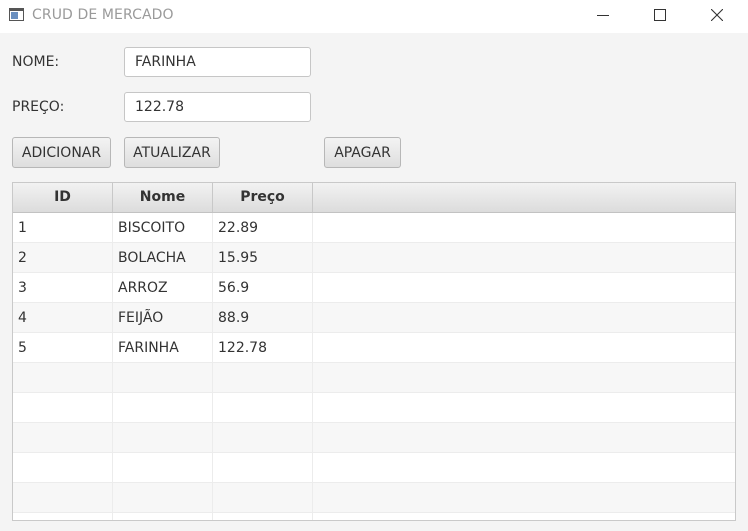 This screenshot has width=748, height=531. I want to click on table-row: 5 FARINHA 122.78, so click(374, 348).